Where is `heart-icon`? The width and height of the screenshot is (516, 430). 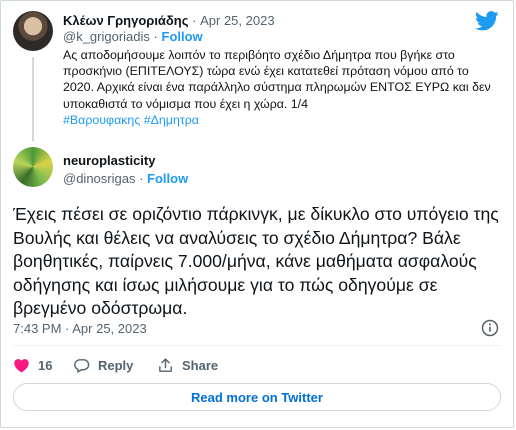
heart-icon is located at coordinates (21, 366).